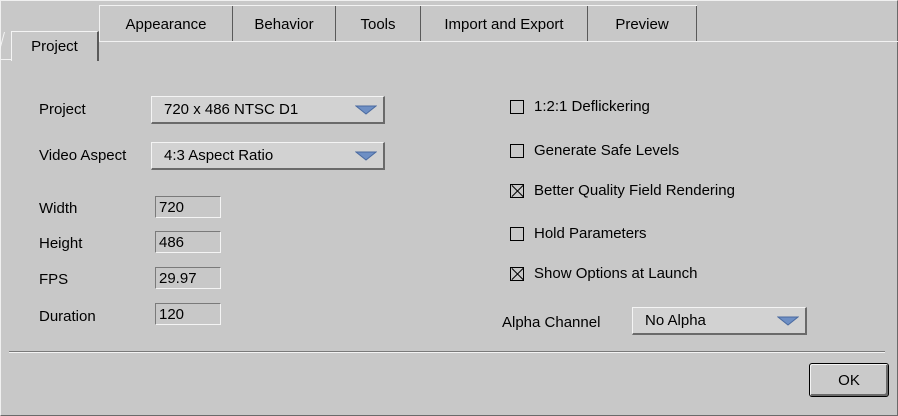 The height and width of the screenshot is (416, 898). I want to click on safe-levels-option: Generate Safe Levels, so click(594, 150).